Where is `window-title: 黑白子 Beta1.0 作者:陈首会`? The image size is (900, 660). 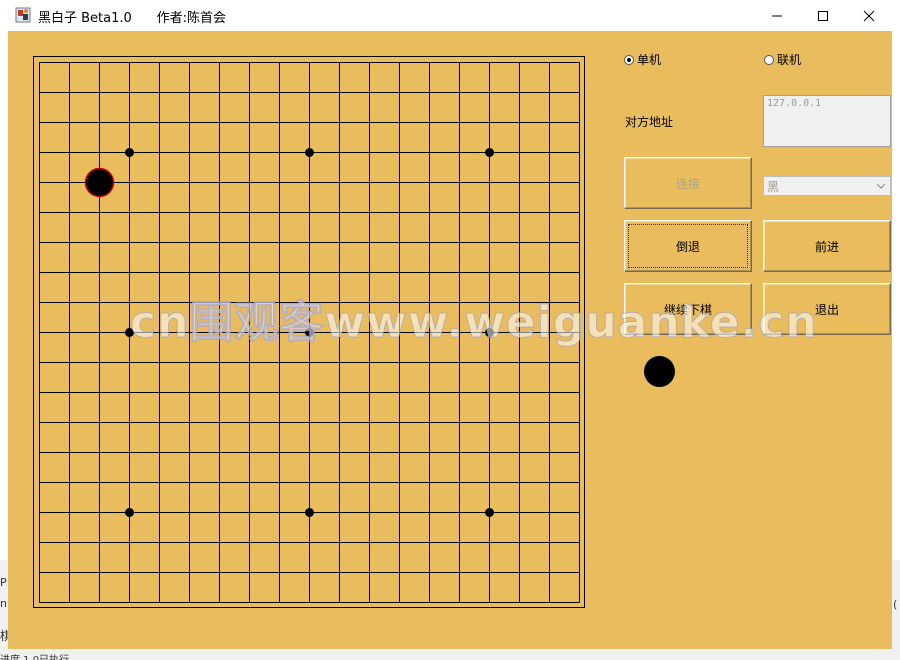 window-title: 黑白子 Beta1.0 作者:陈首会 is located at coordinates (132, 18).